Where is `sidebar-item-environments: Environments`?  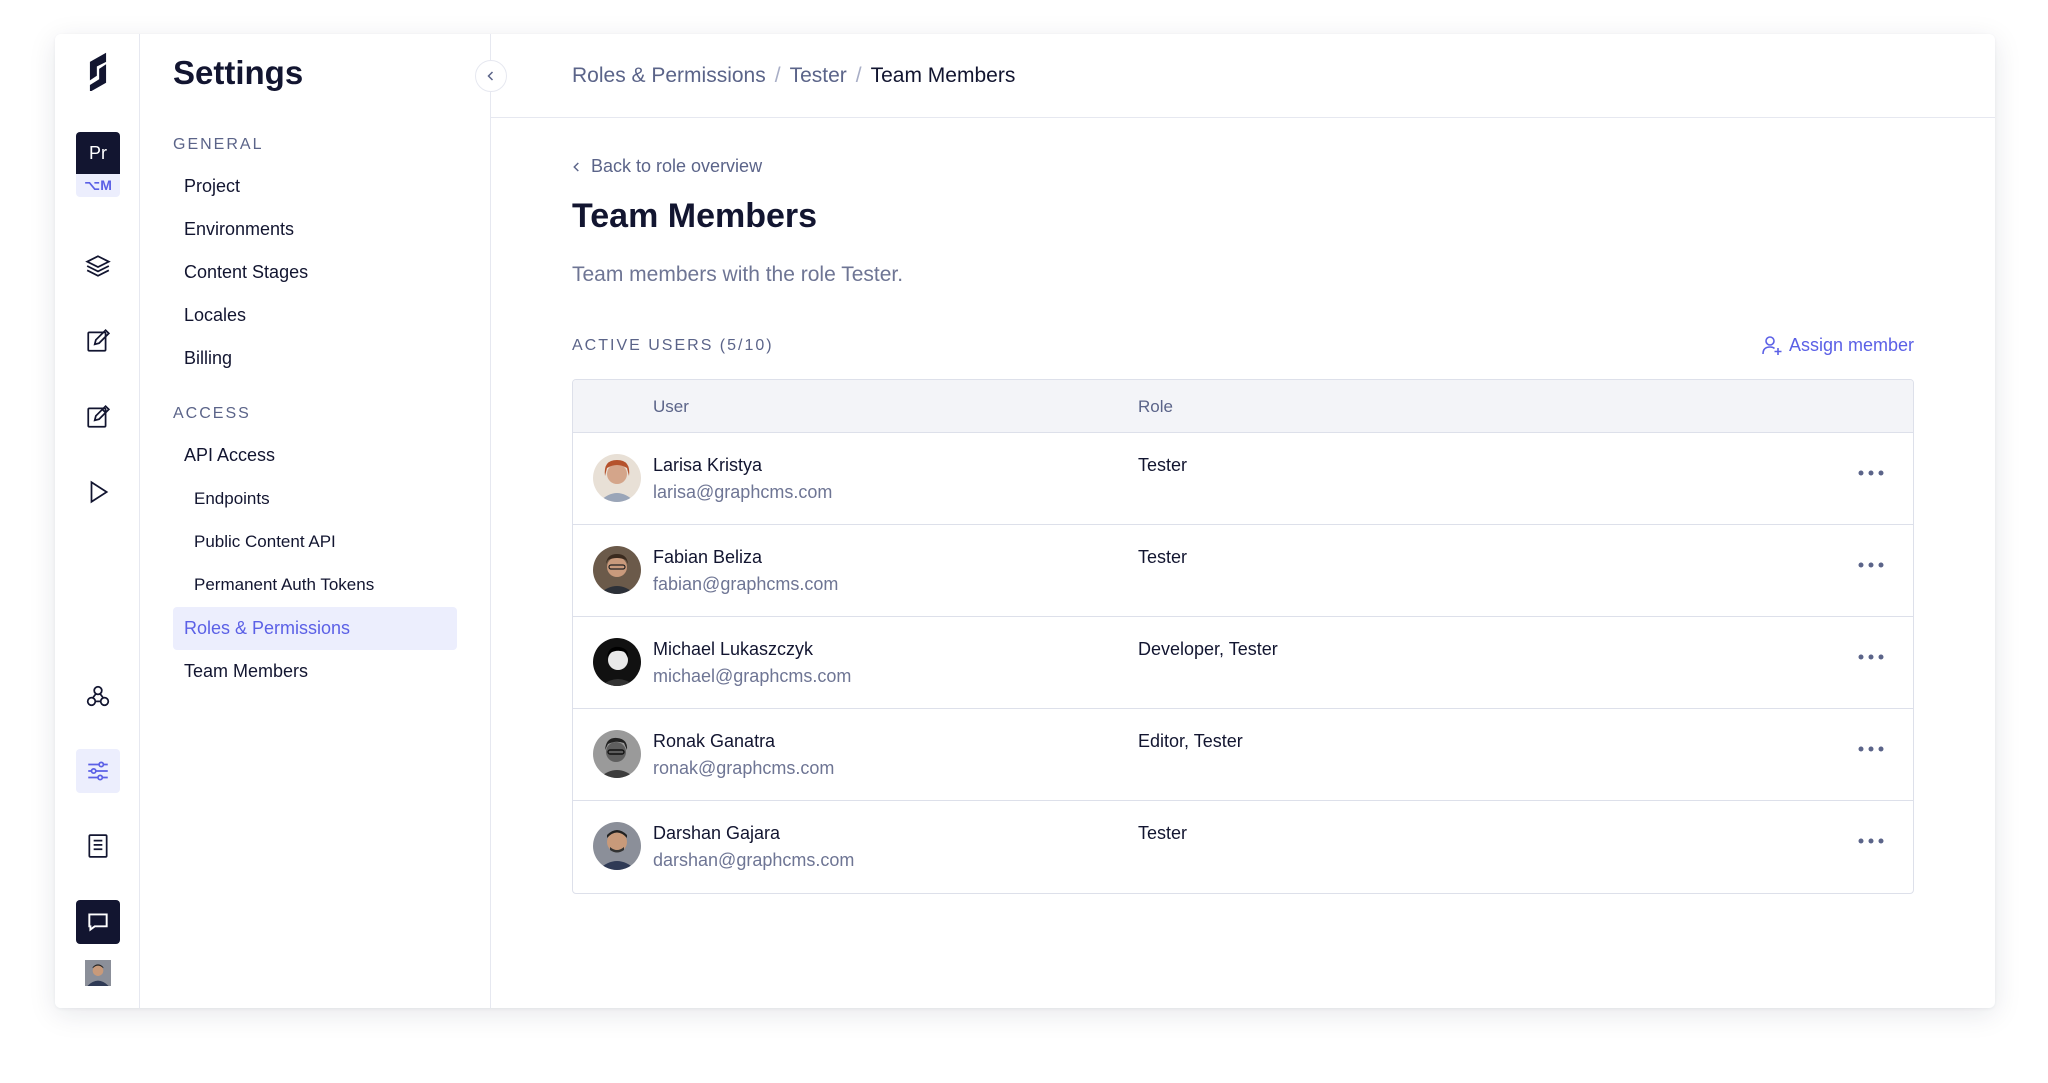 sidebar-item-environments: Environments is located at coordinates (315, 229).